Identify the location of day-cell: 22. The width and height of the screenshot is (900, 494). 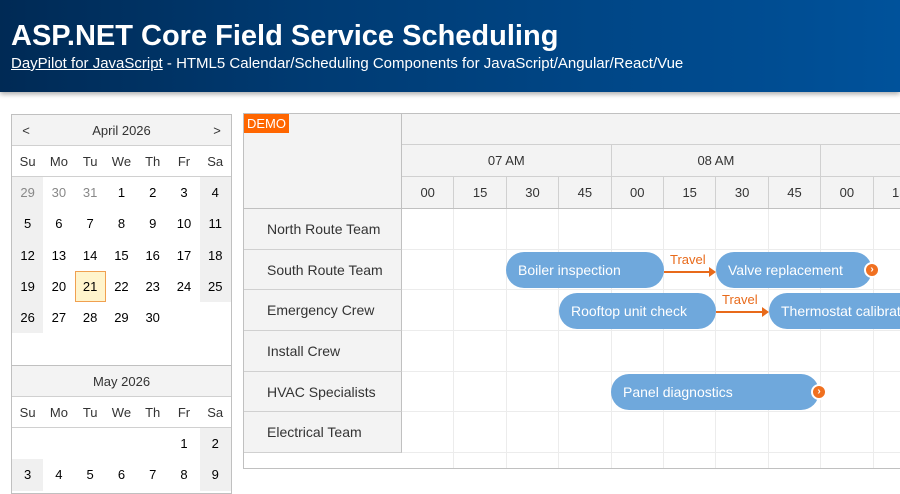
(121, 286).